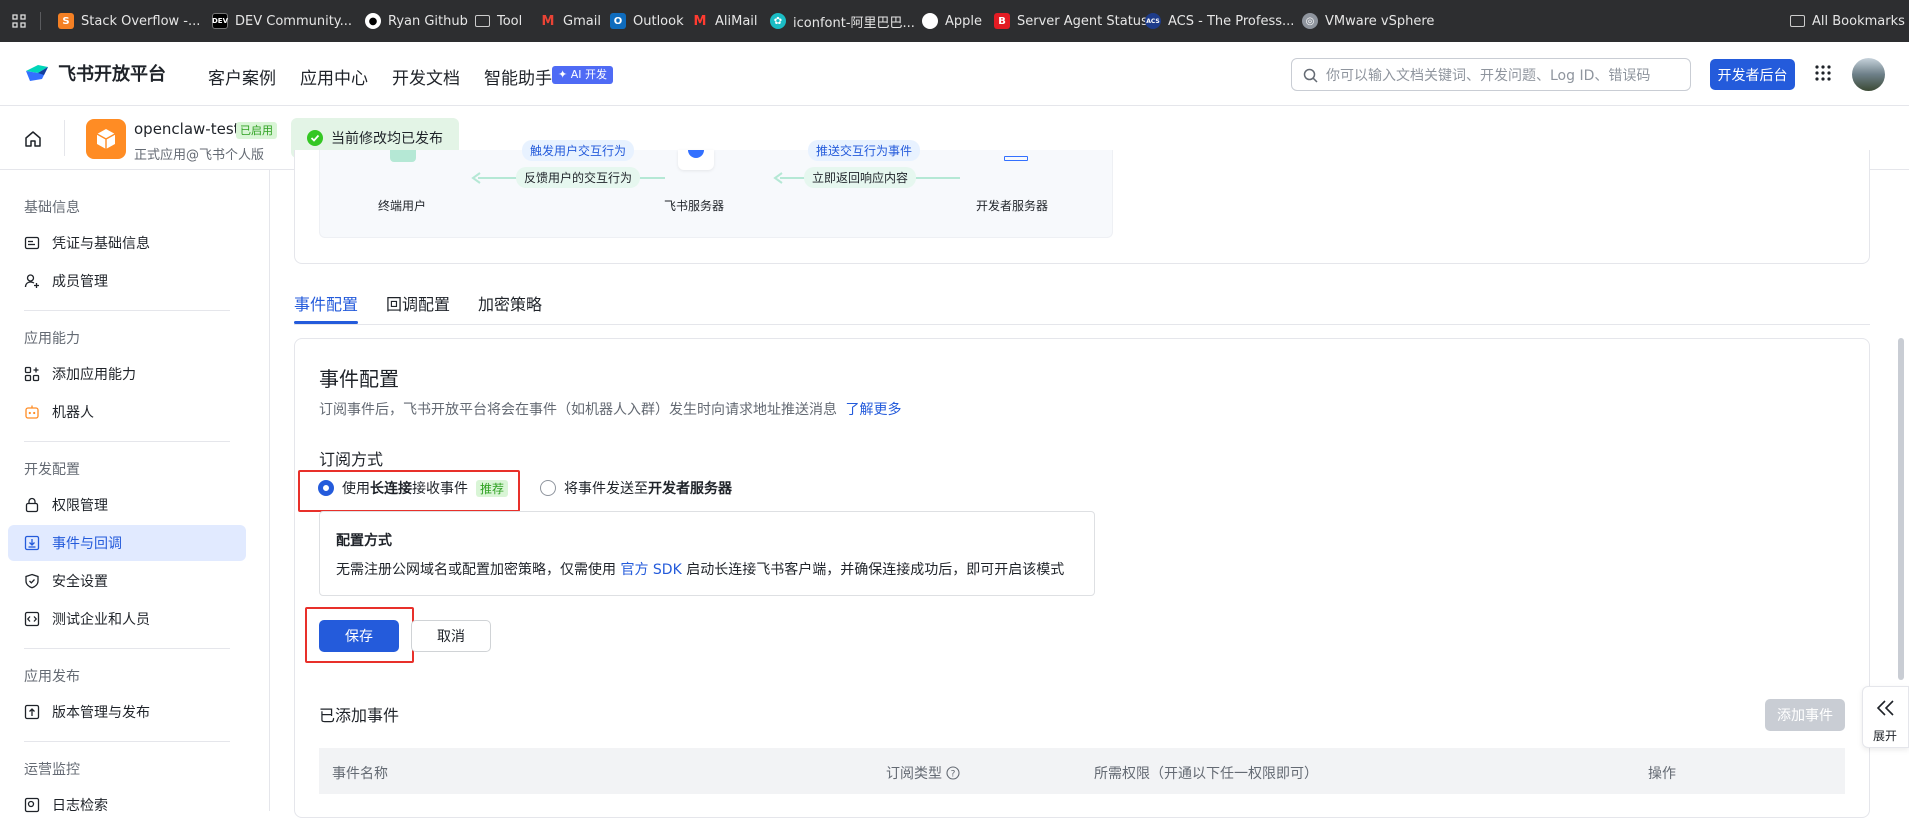 The height and width of the screenshot is (823, 1909). What do you see at coordinates (32, 712) in the screenshot?
I see `upload-icon` at bounding box center [32, 712].